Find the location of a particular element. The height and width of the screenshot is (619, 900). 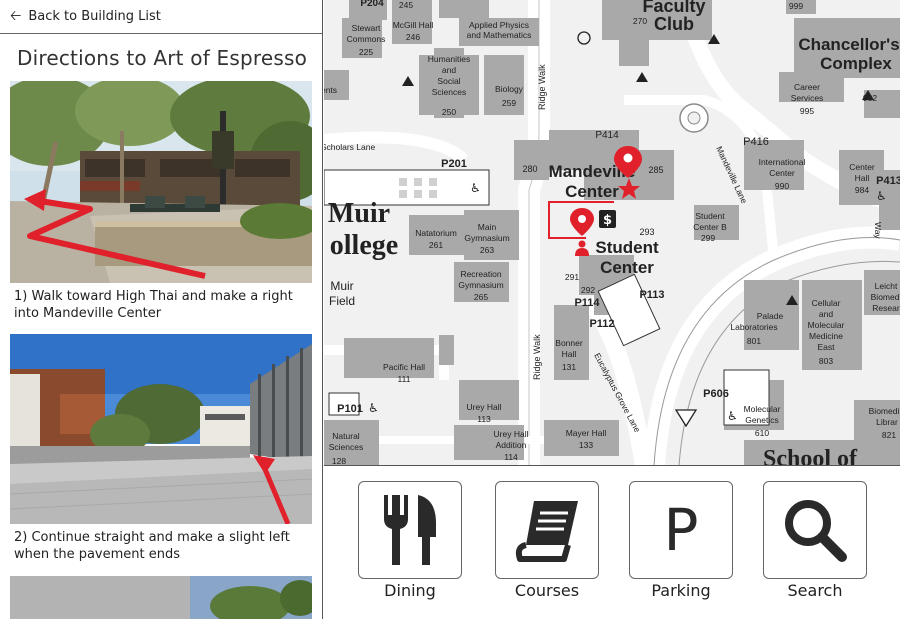

map-label: School of is located at coordinates (810, 456).